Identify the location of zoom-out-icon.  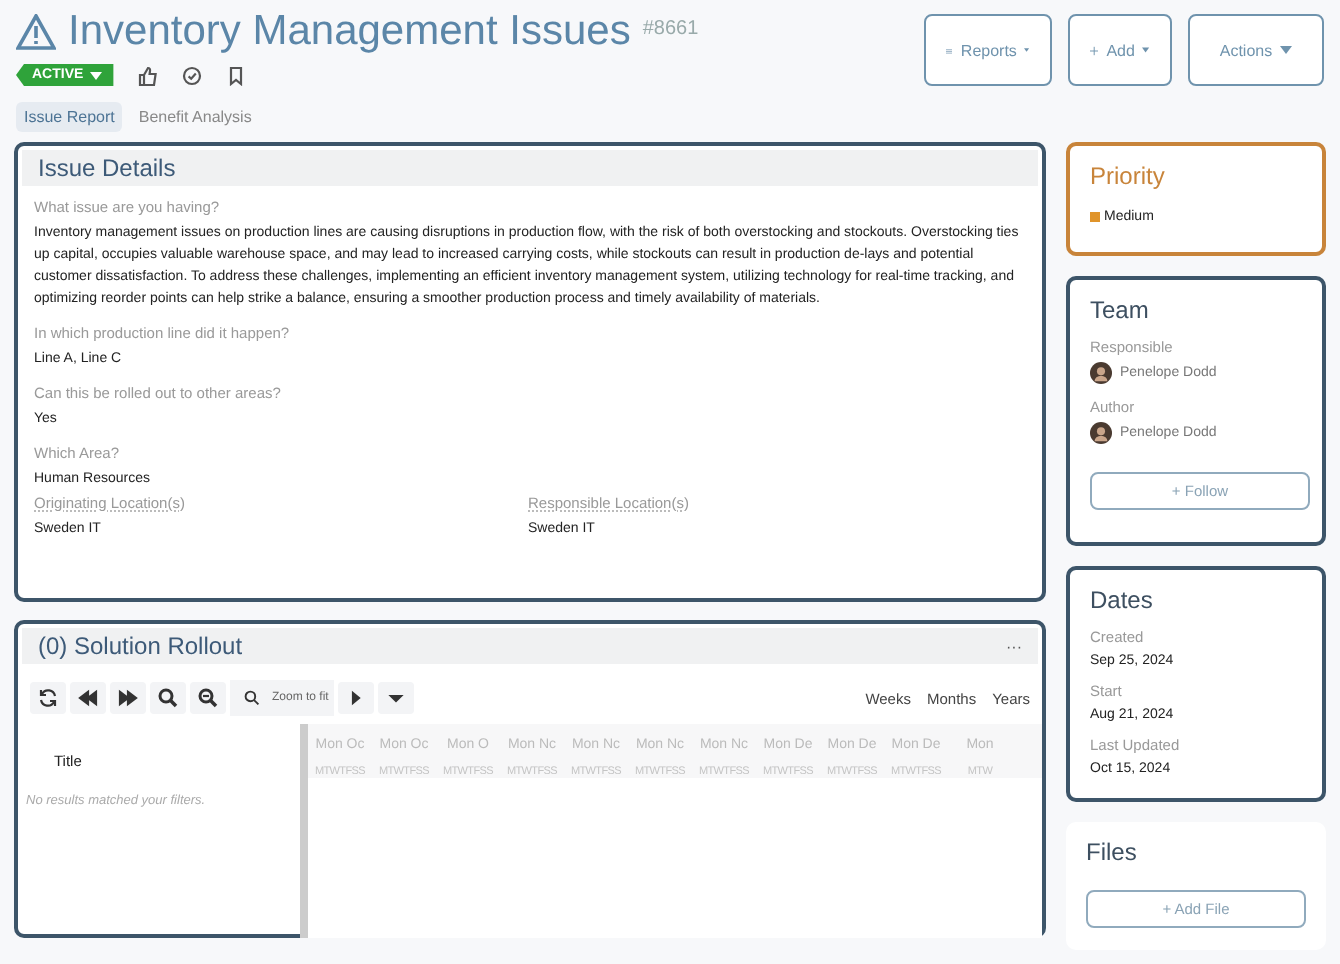
(208, 698).